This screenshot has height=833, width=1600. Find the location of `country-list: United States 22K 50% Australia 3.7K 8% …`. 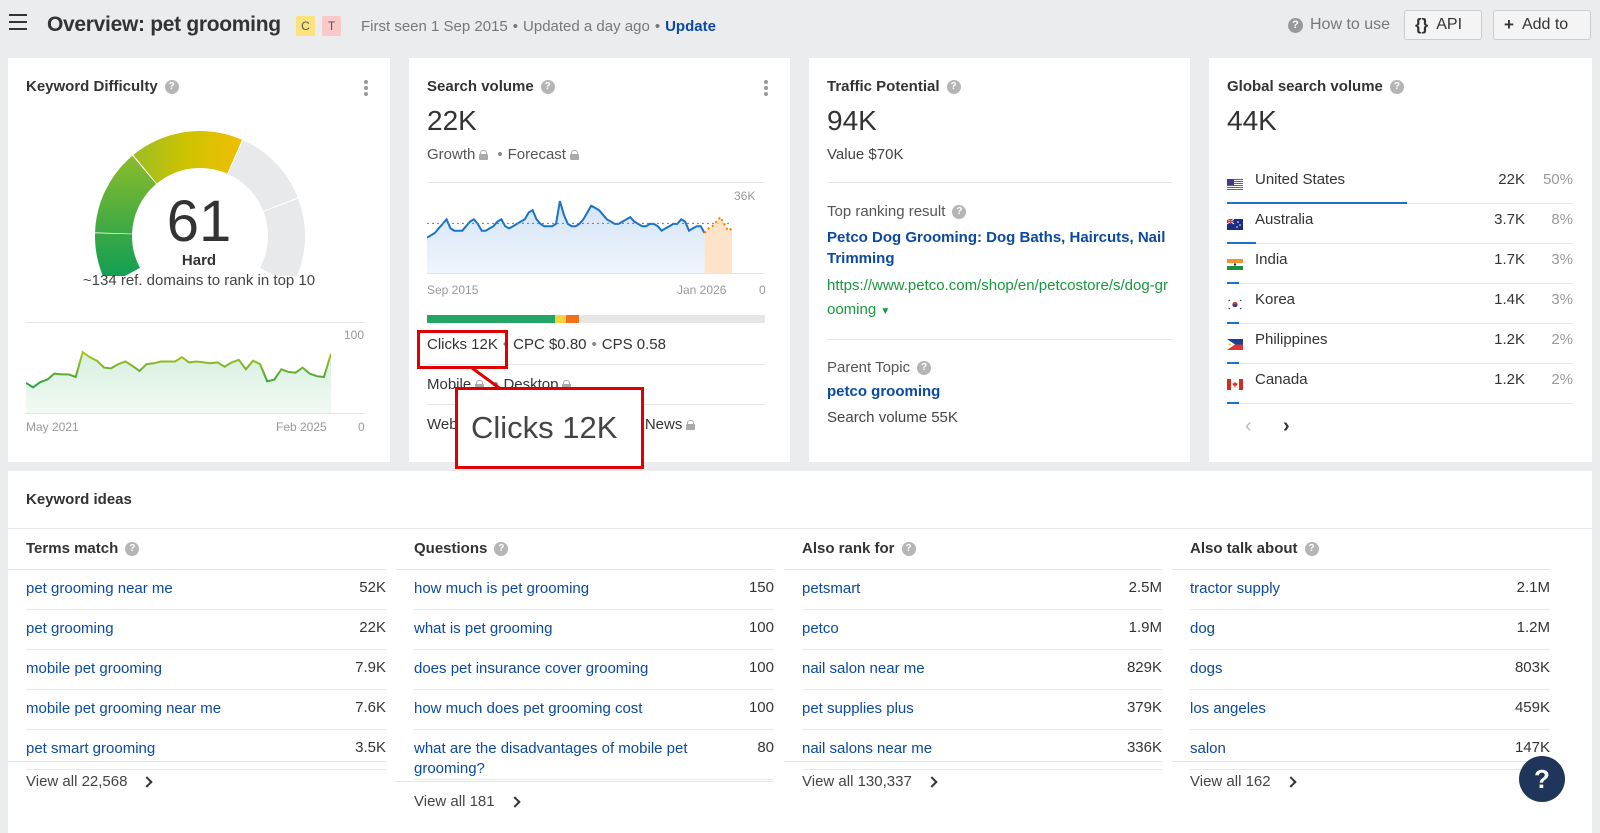

country-list: United States 22K 50% Australia 3.7K 8% … is located at coordinates (1399, 284).